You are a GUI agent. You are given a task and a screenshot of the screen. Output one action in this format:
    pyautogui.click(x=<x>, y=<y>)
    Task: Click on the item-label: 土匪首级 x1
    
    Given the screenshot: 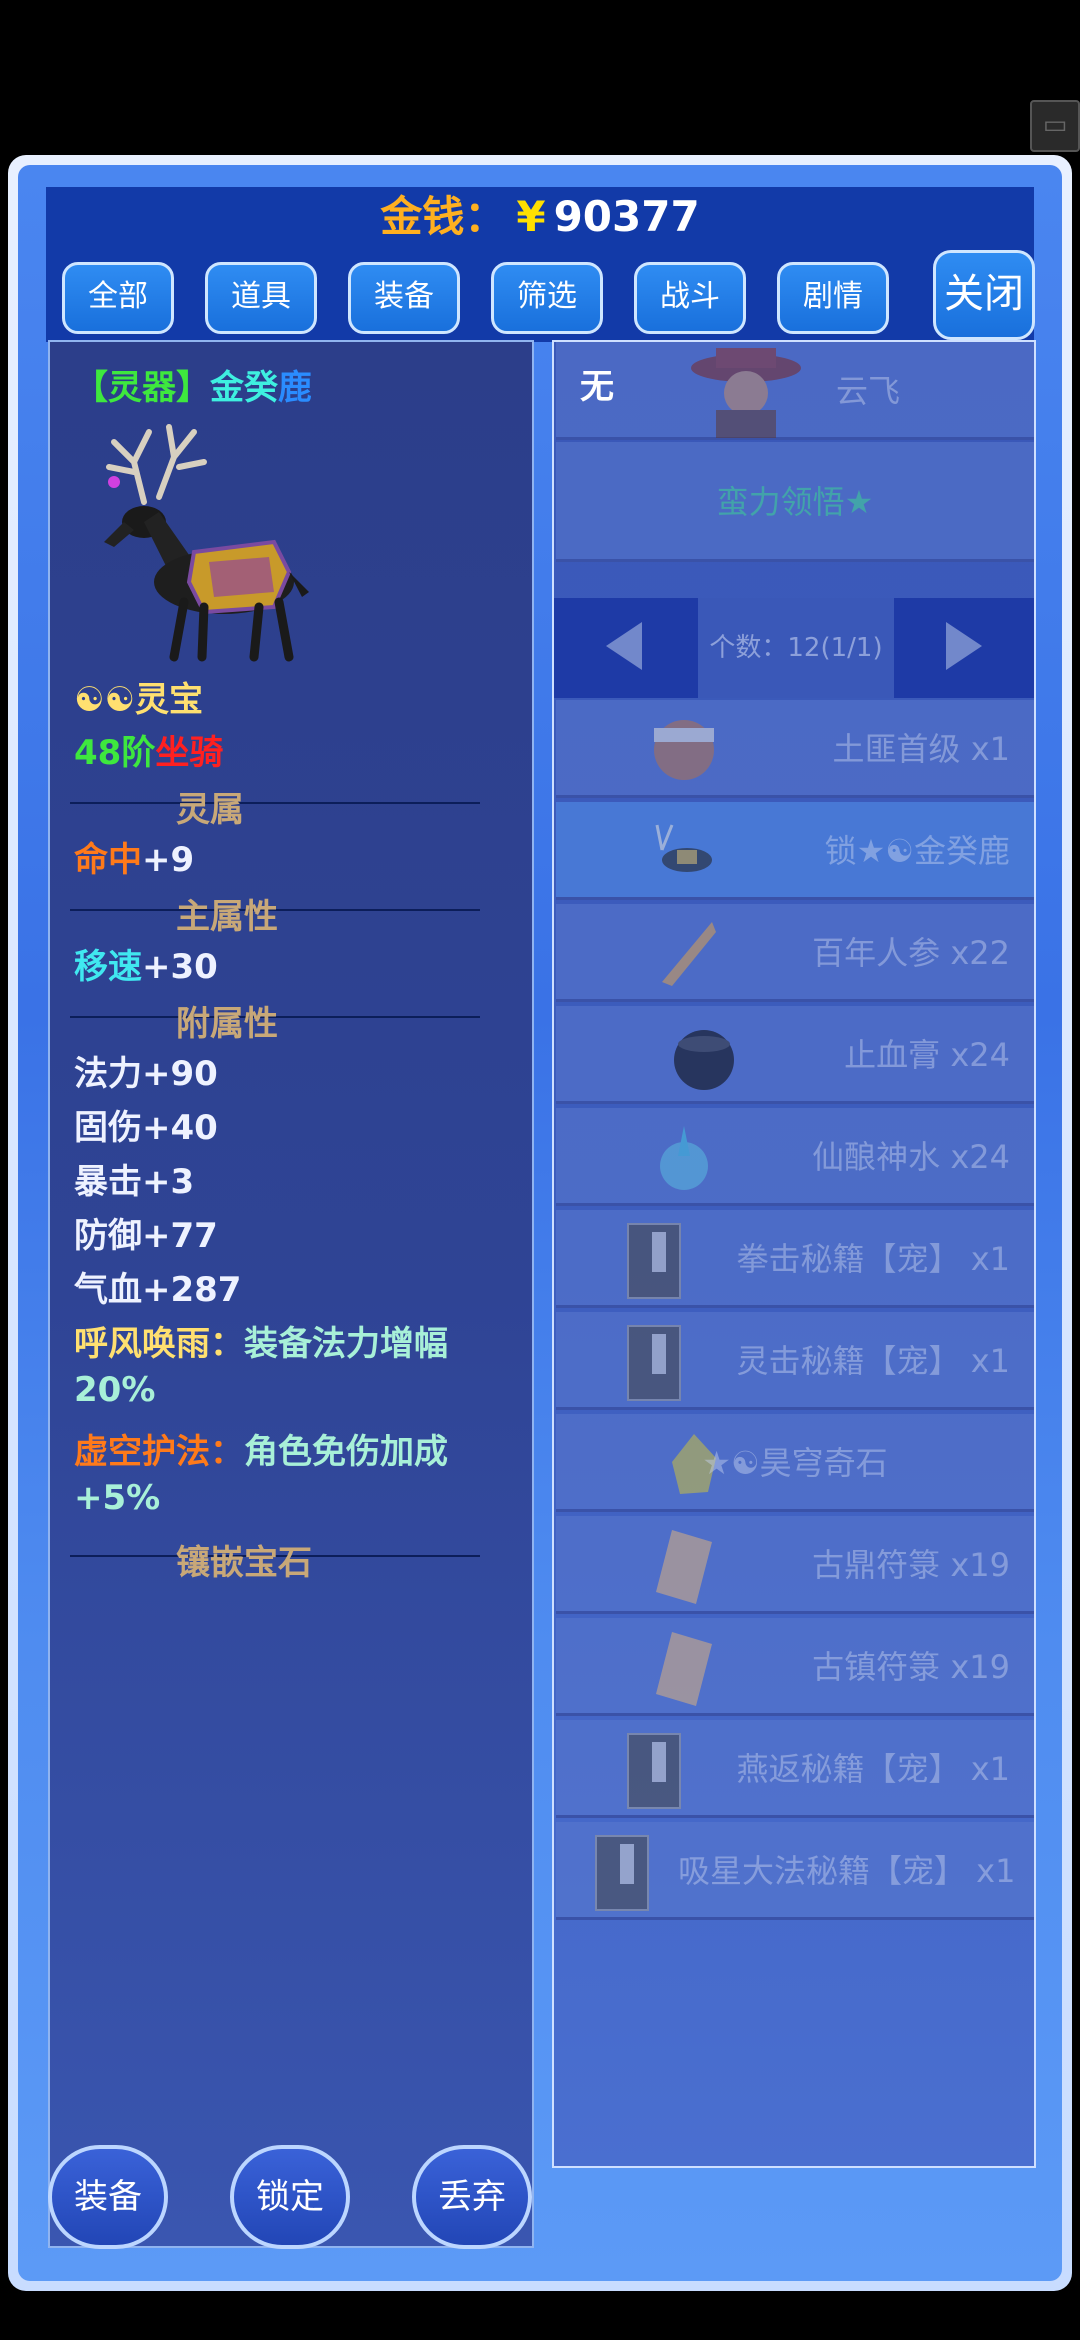 What is the action you would take?
    pyautogui.click(x=921, y=749)
    